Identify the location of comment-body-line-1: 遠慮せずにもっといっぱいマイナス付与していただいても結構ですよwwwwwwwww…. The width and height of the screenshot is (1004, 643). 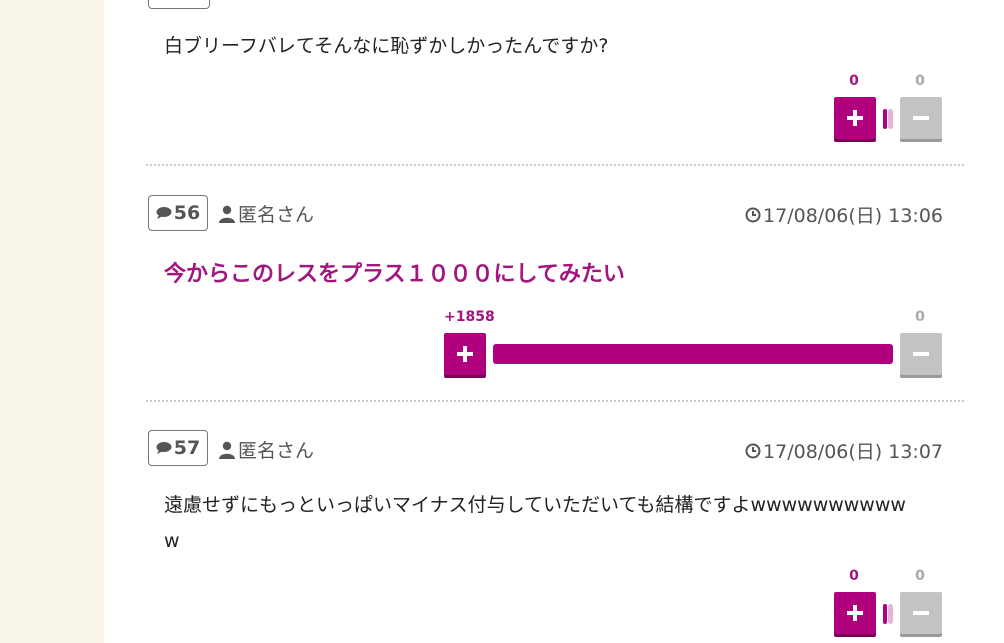
(535, 505).